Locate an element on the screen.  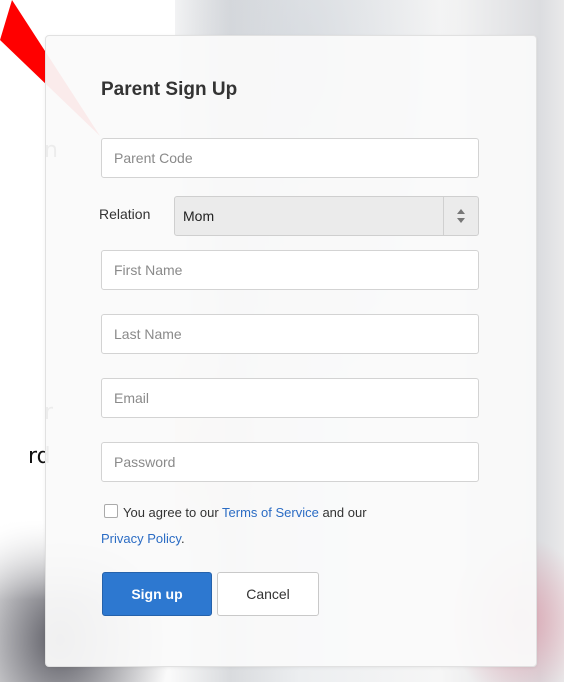
select-divider is located at coordinates (443, 216).